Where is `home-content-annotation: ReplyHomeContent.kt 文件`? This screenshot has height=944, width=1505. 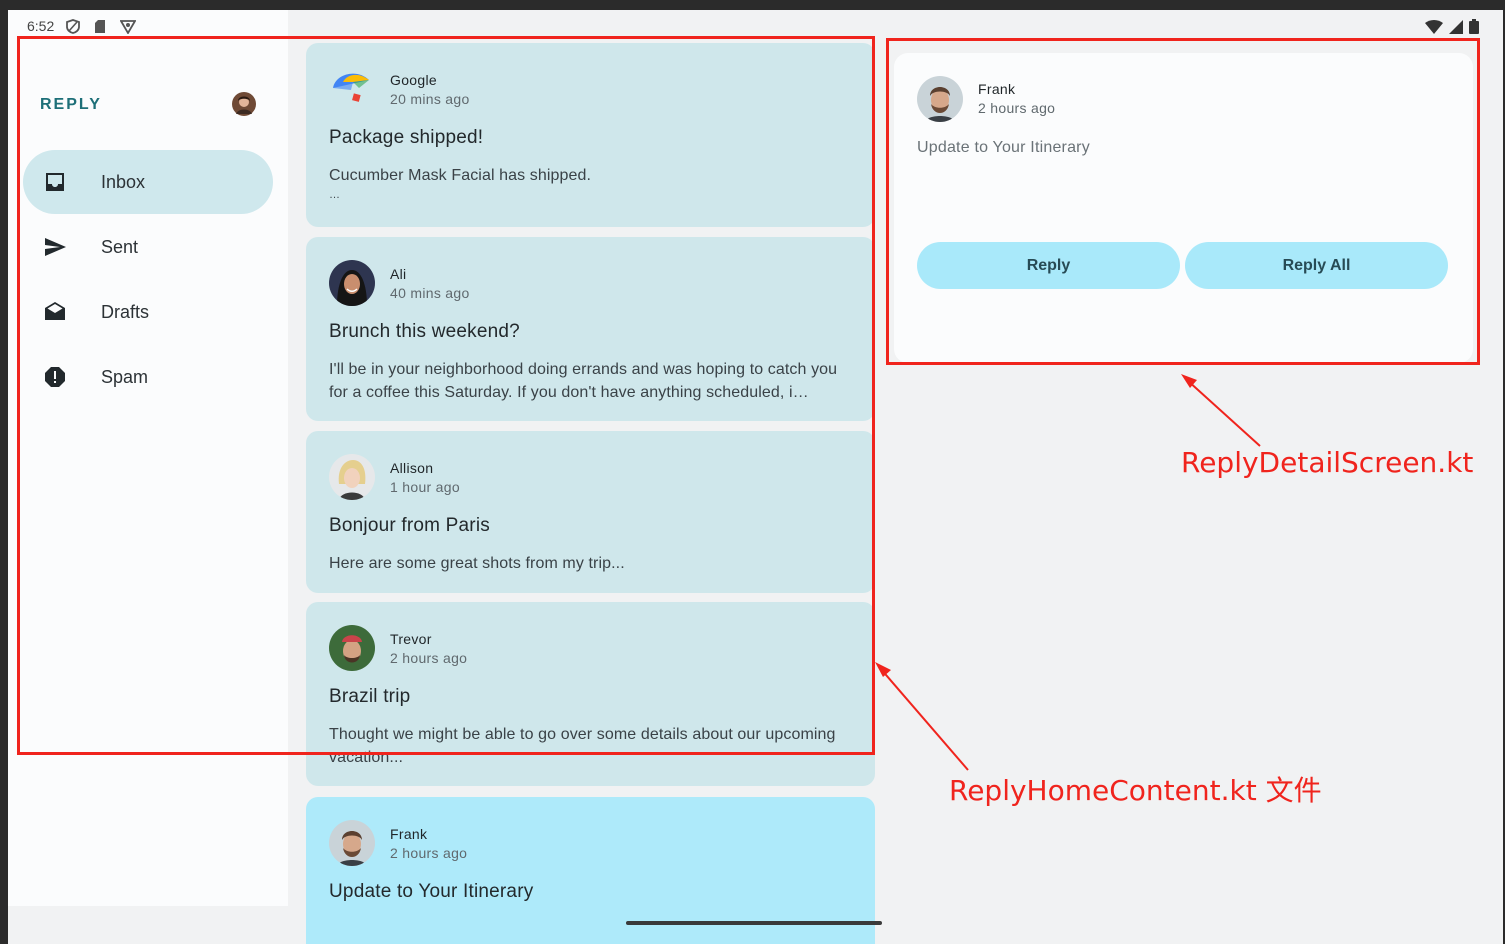
home-content-annotation: ReplyHomeContent.kt 文件 is located at coordinates (1135, 790).